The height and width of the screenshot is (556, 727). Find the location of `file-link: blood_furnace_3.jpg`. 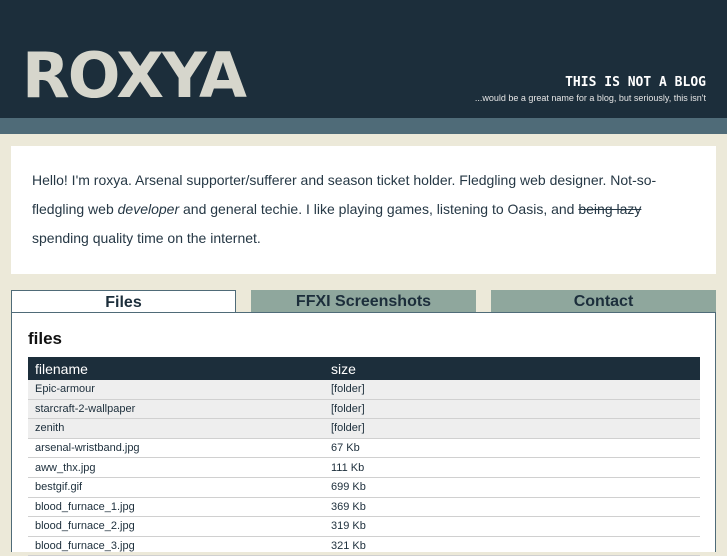

file-link: blood_furnace_3.jpg is located at coordinates (85, 546).